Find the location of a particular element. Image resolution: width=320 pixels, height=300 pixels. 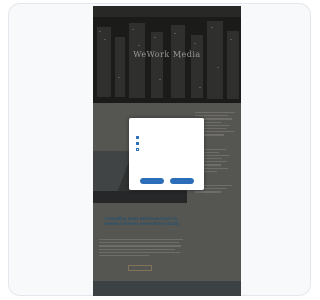

accept-selection-button is located at coordinates (152, 181).